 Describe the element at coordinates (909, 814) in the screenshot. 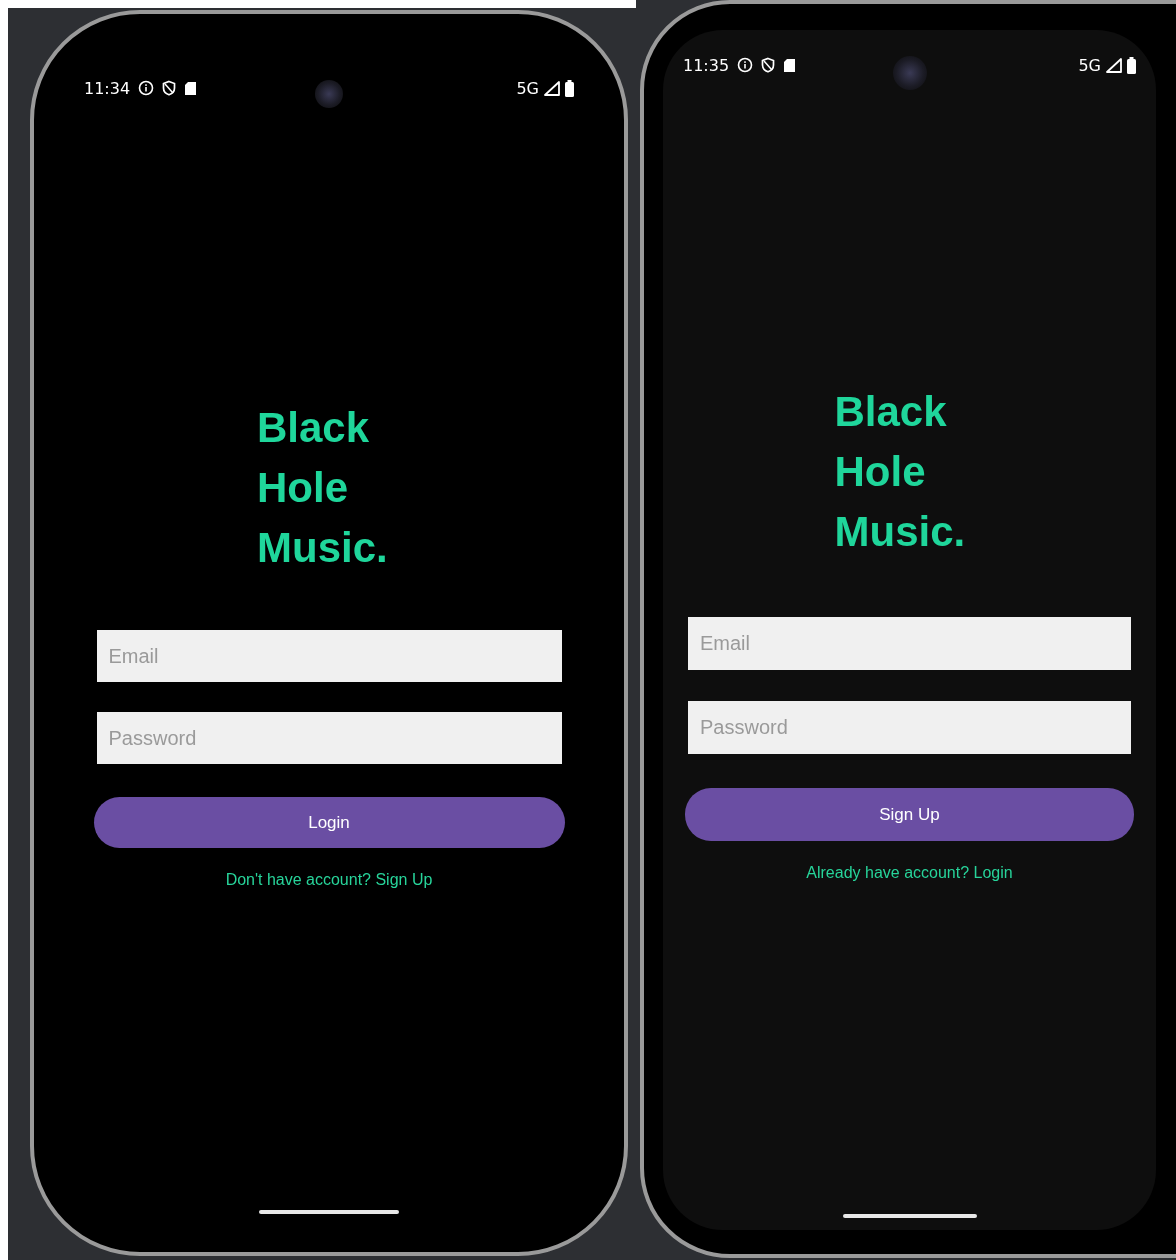

I see `submit-button: Sign Up` at that location.